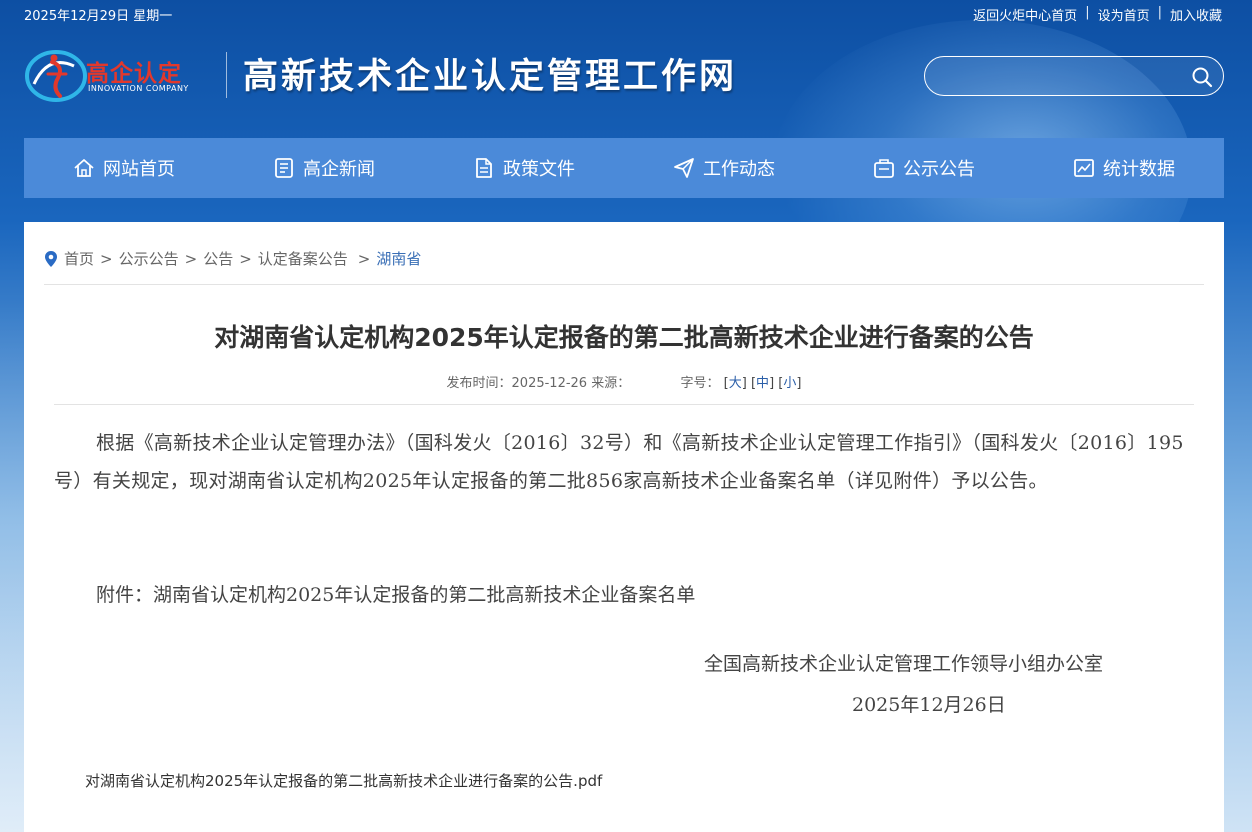 The image size is (1252, 832). Describe the element at coordinates (624, 337) in the screenshot. I see `article-title: 对湖南省认定机构2025年认定报备的第二批高新技术企业进行备案的公告` at that location.